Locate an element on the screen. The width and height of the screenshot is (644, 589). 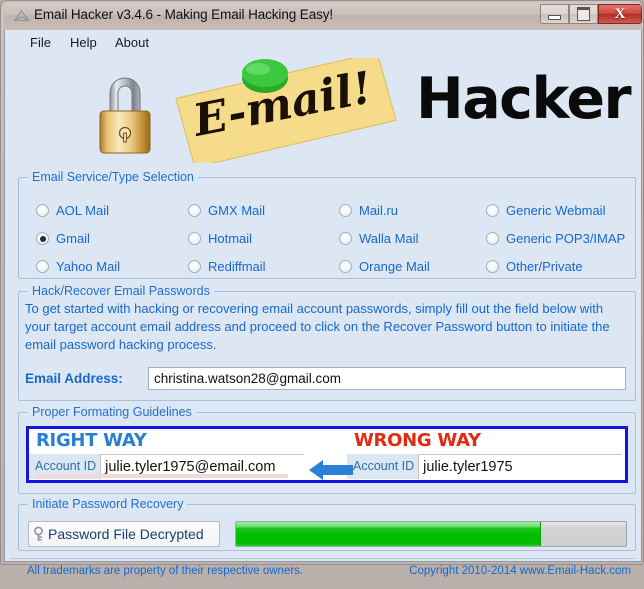
key-icon is located at coordinates (38, 533).